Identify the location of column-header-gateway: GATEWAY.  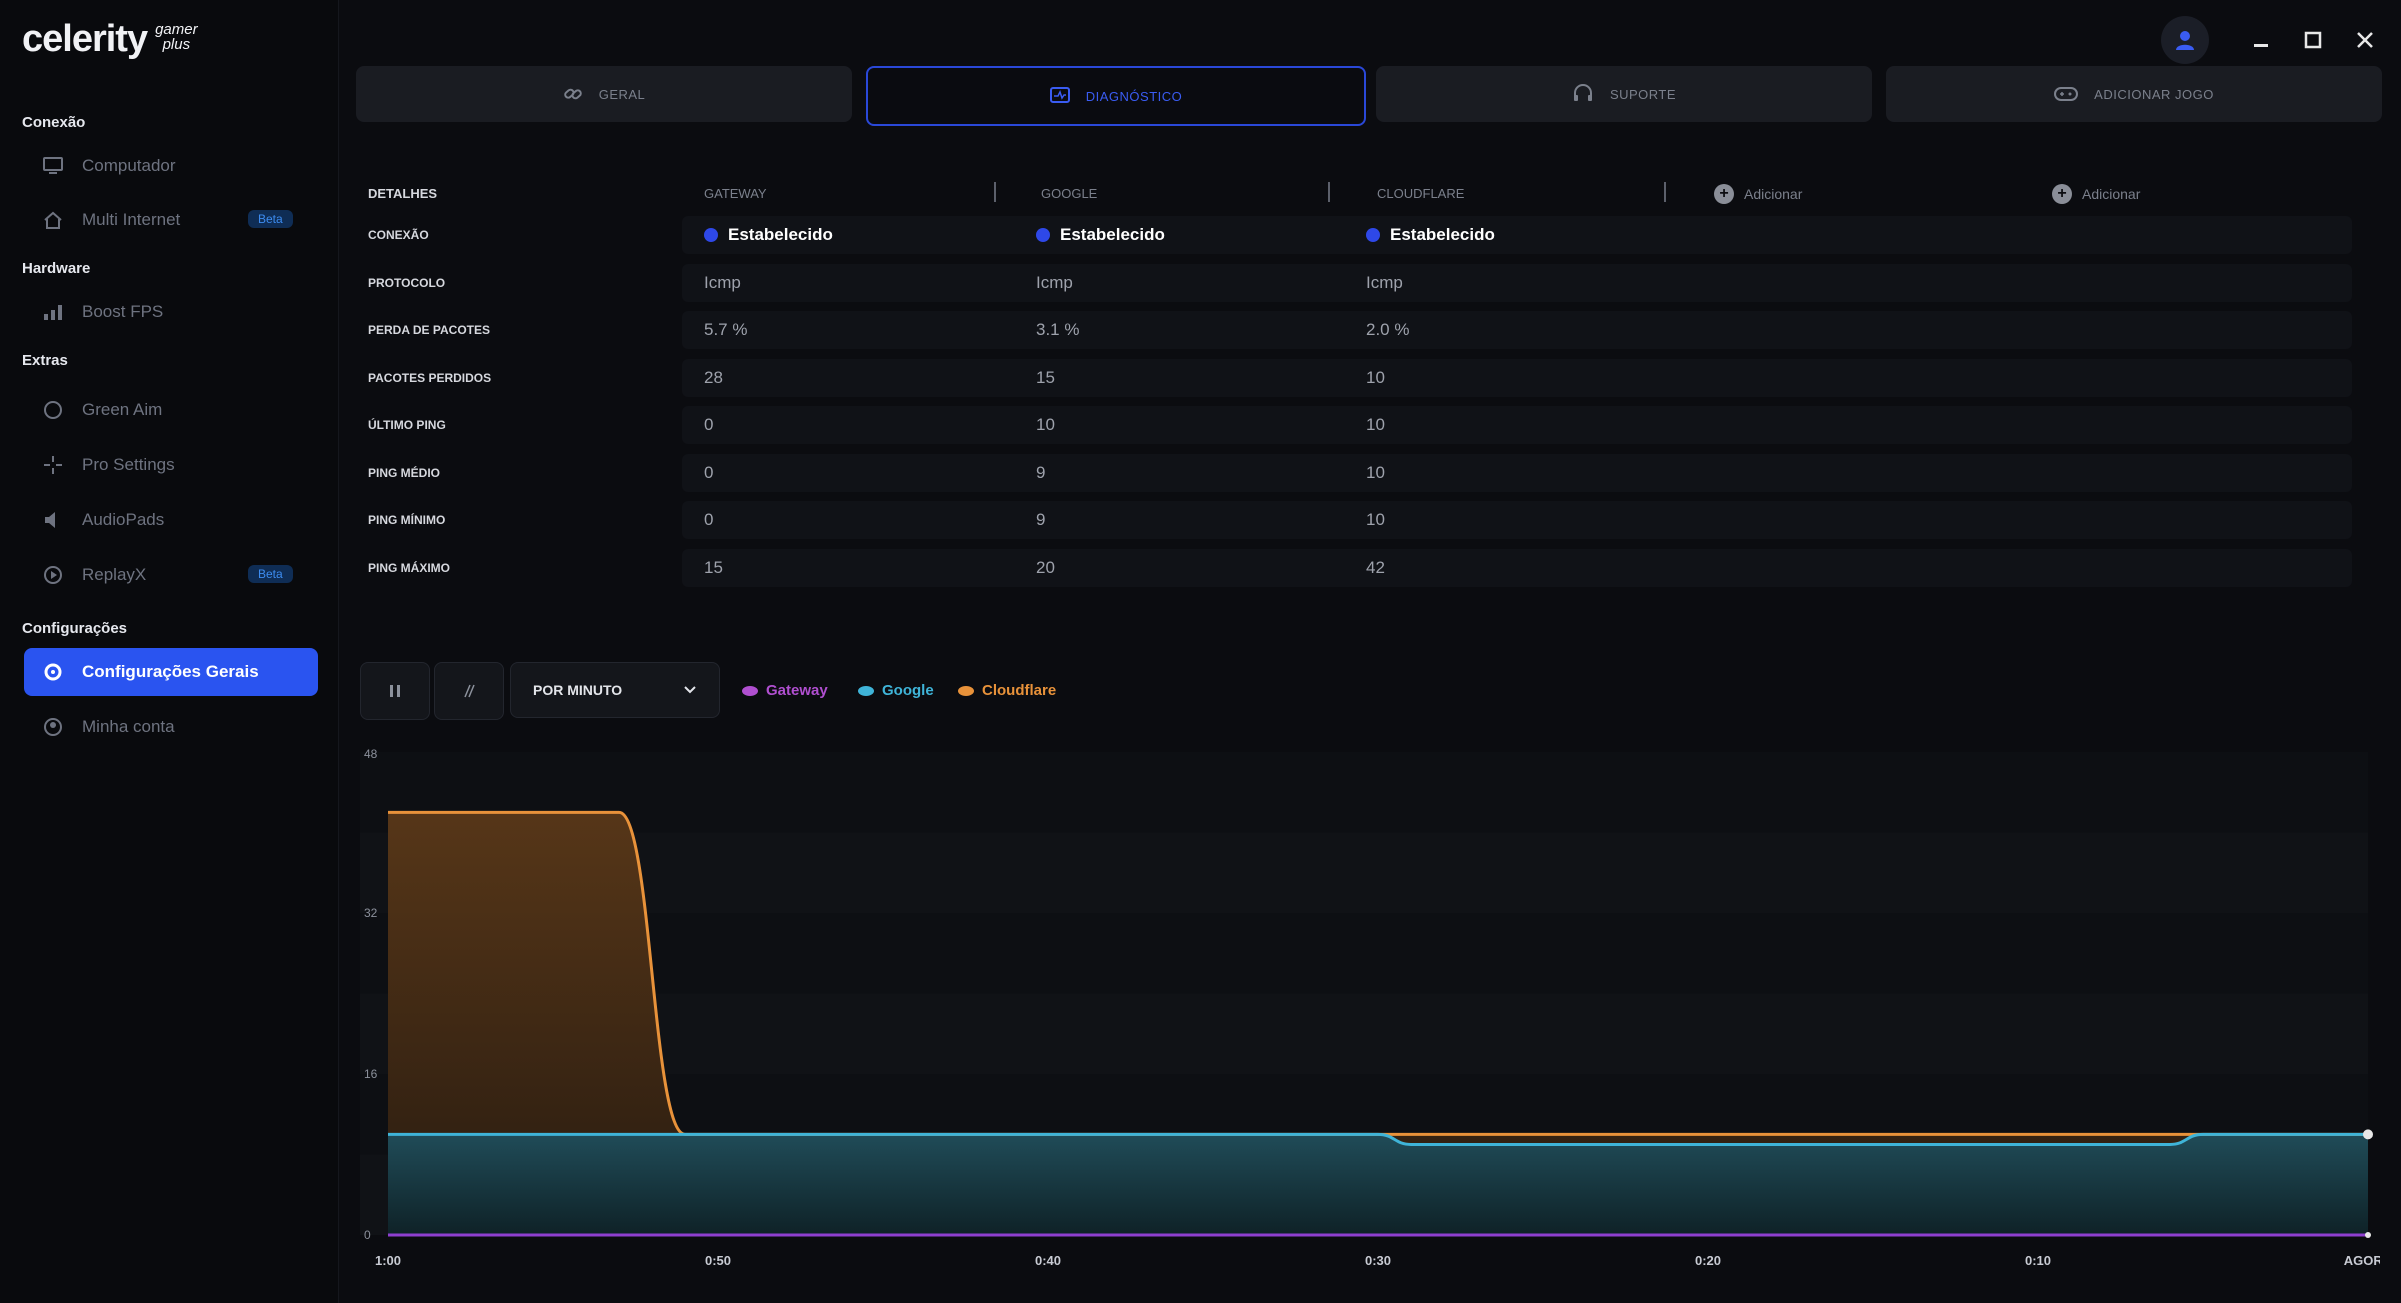
(735, 193).